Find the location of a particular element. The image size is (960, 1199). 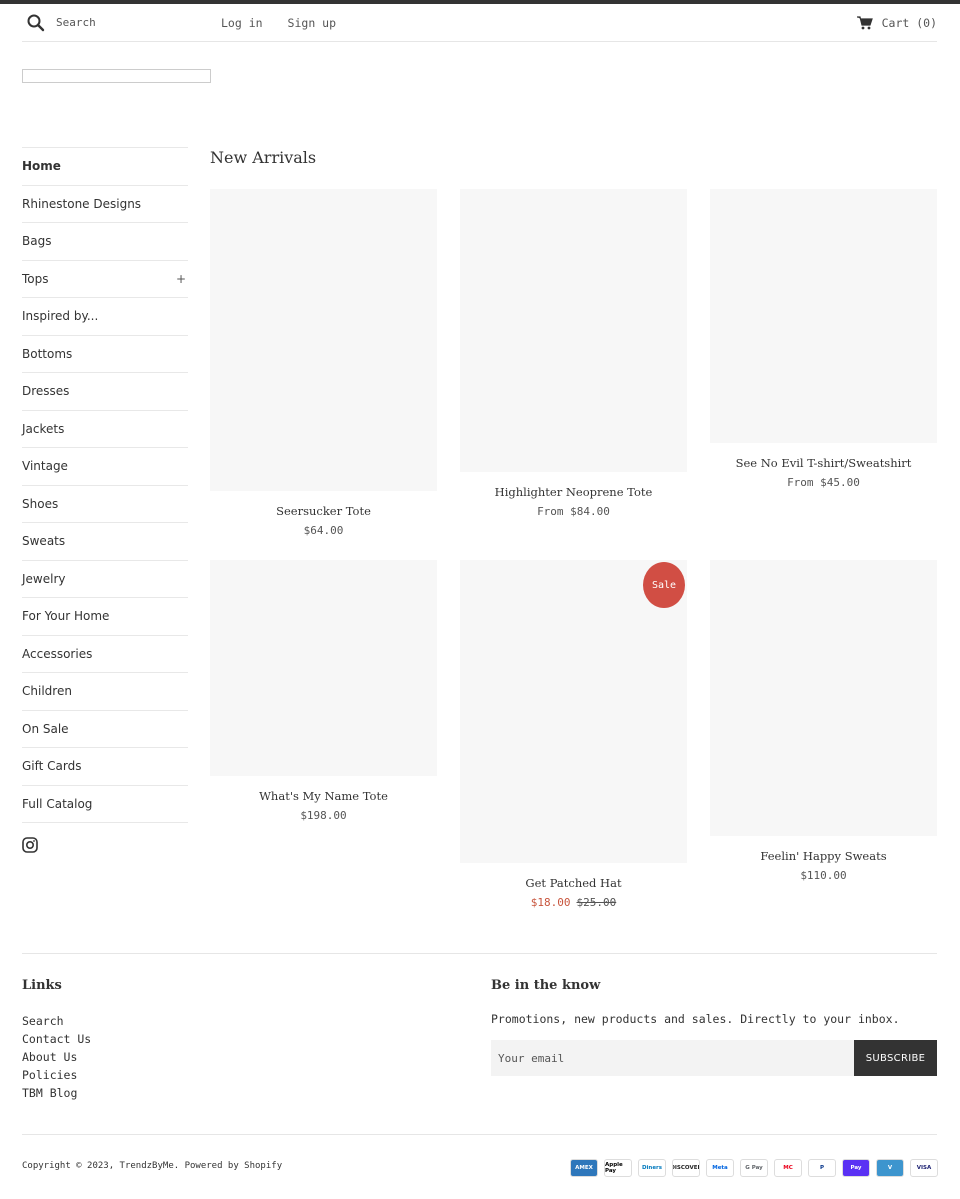

product-name: Seersucker Tote is located at coordinates (323, 511).